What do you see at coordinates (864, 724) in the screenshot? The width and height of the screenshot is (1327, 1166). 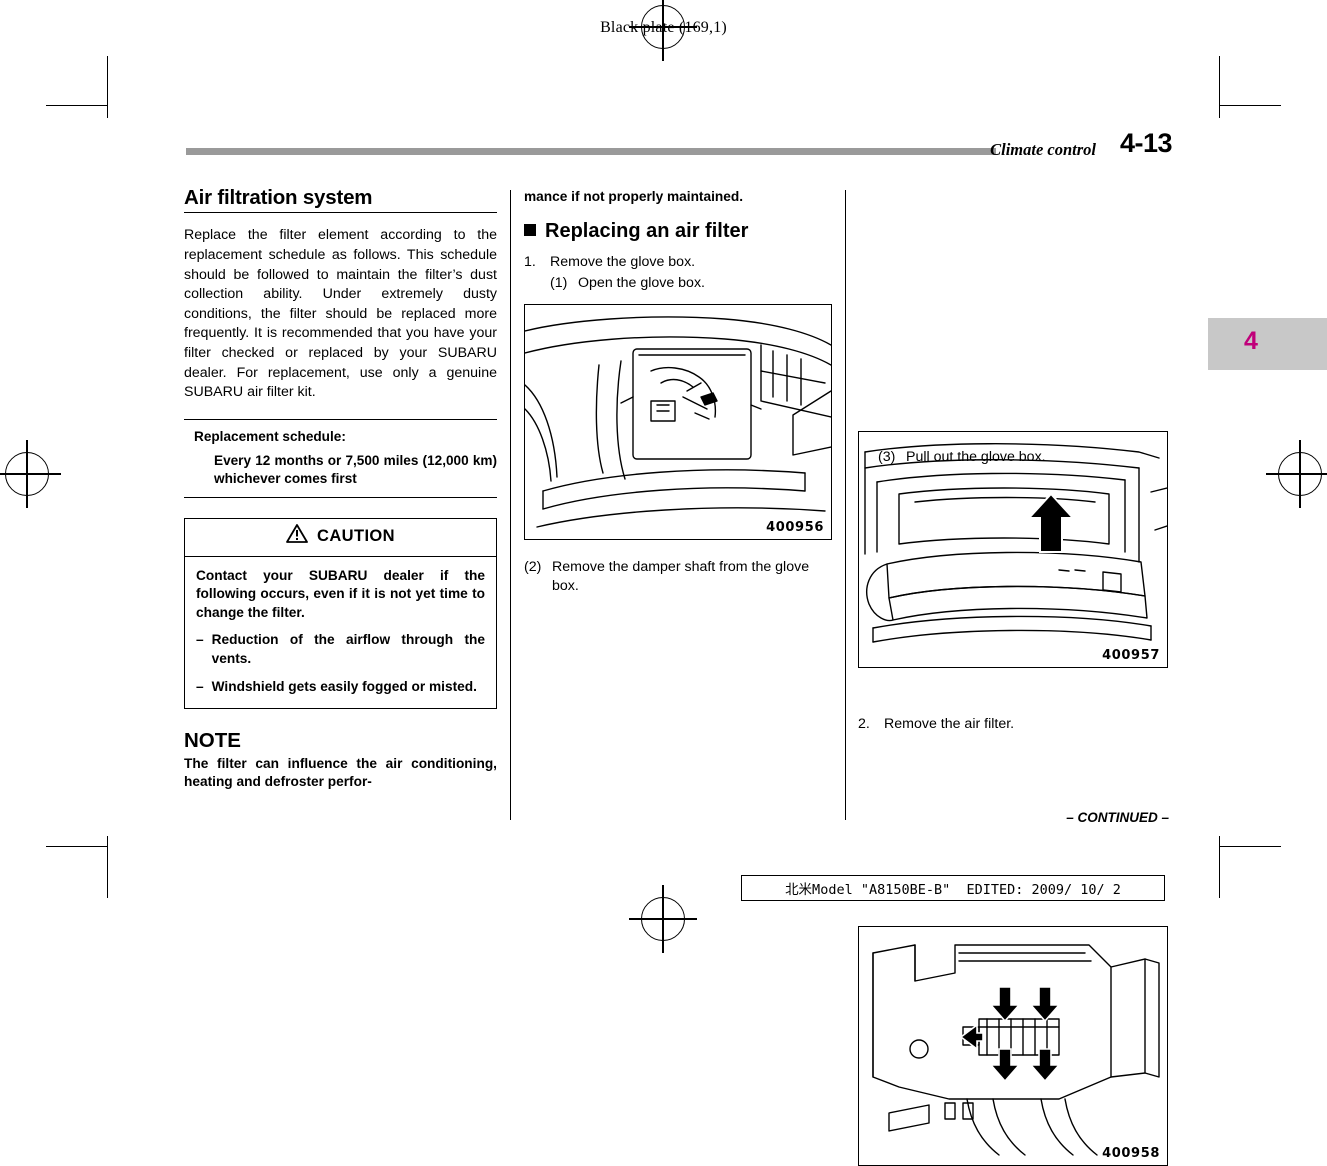 I see `step-2-number: 2.` at bounding box center [864, 724].